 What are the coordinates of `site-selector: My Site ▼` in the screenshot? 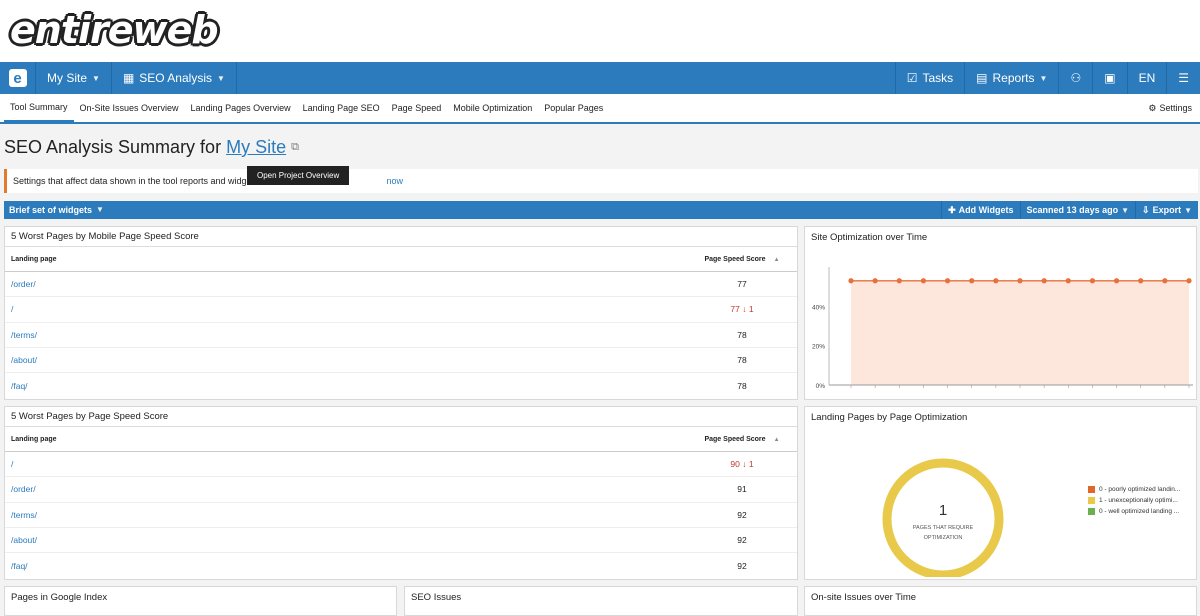 It's located at (74, 78).